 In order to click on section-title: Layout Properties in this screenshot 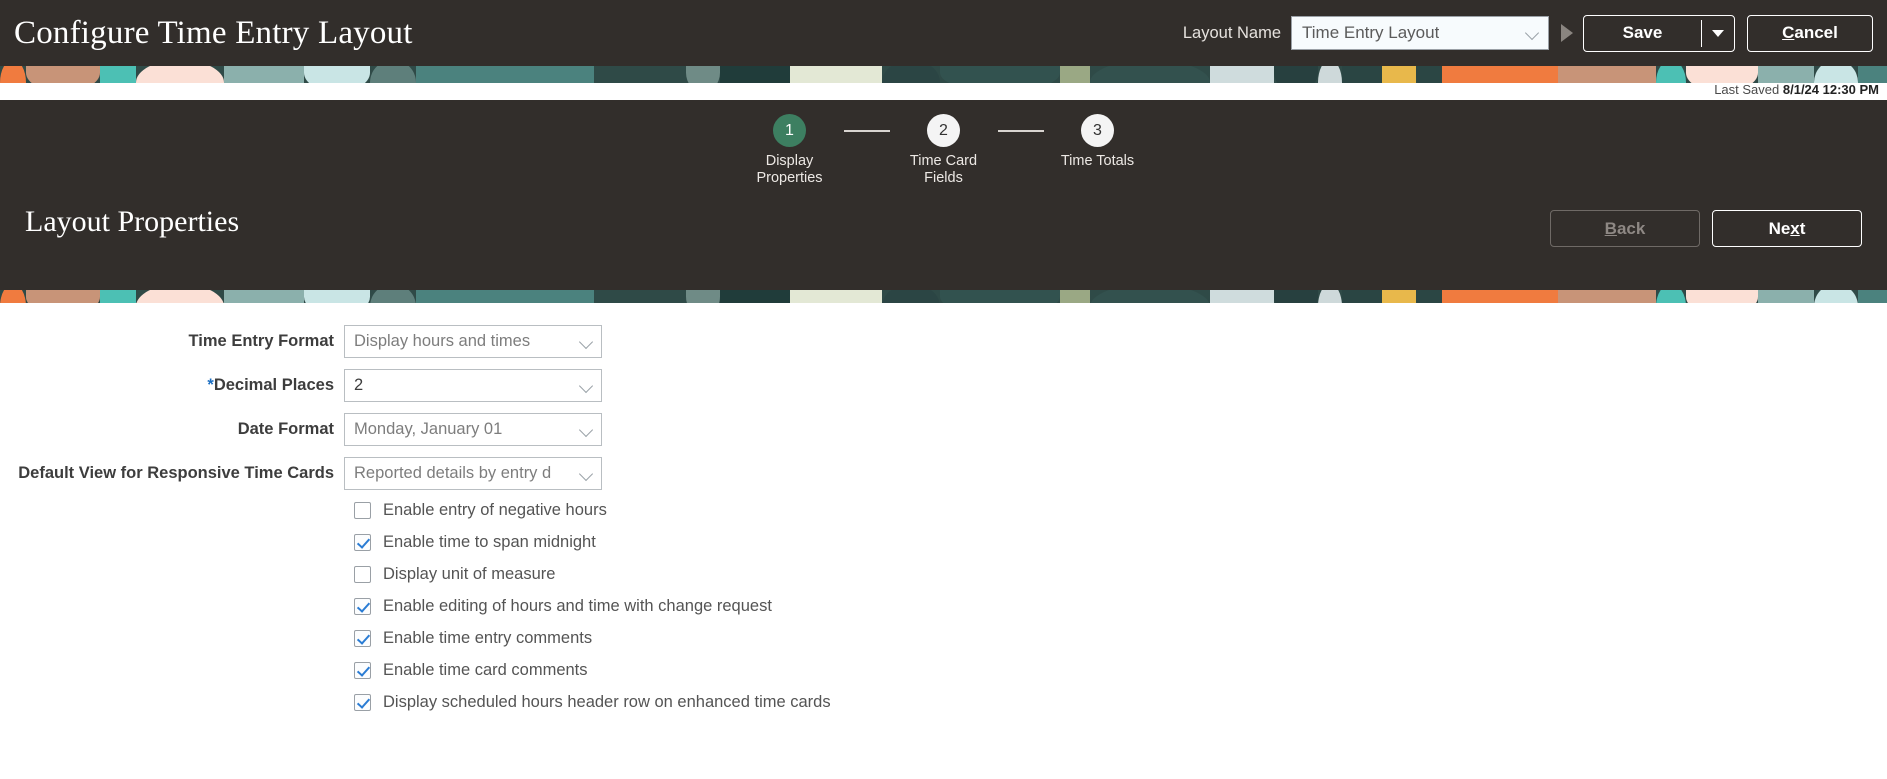, I will do `click(132, 221)`.